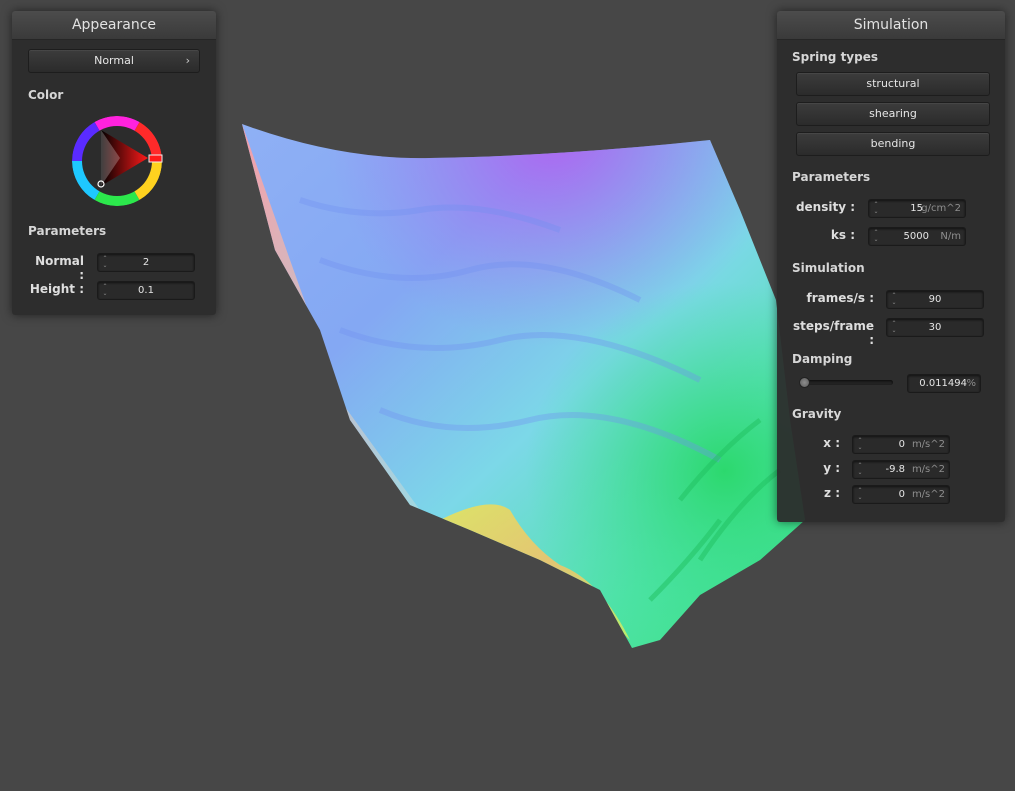 The height and width of the screenshot is (791, 1015). I want to click on ks-label: ks :, so click(842, 235).